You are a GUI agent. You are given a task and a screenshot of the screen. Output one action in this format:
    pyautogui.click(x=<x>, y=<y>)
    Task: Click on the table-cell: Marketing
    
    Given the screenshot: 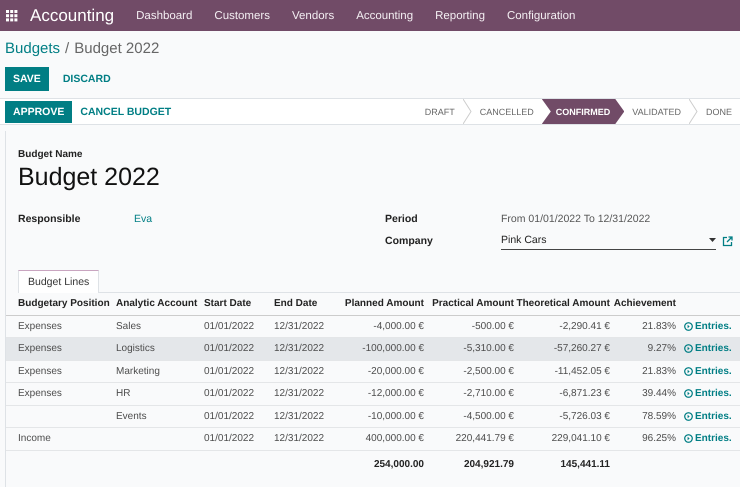 What is the action you would take?
    pyautogui.click(x=138, y=371)
    